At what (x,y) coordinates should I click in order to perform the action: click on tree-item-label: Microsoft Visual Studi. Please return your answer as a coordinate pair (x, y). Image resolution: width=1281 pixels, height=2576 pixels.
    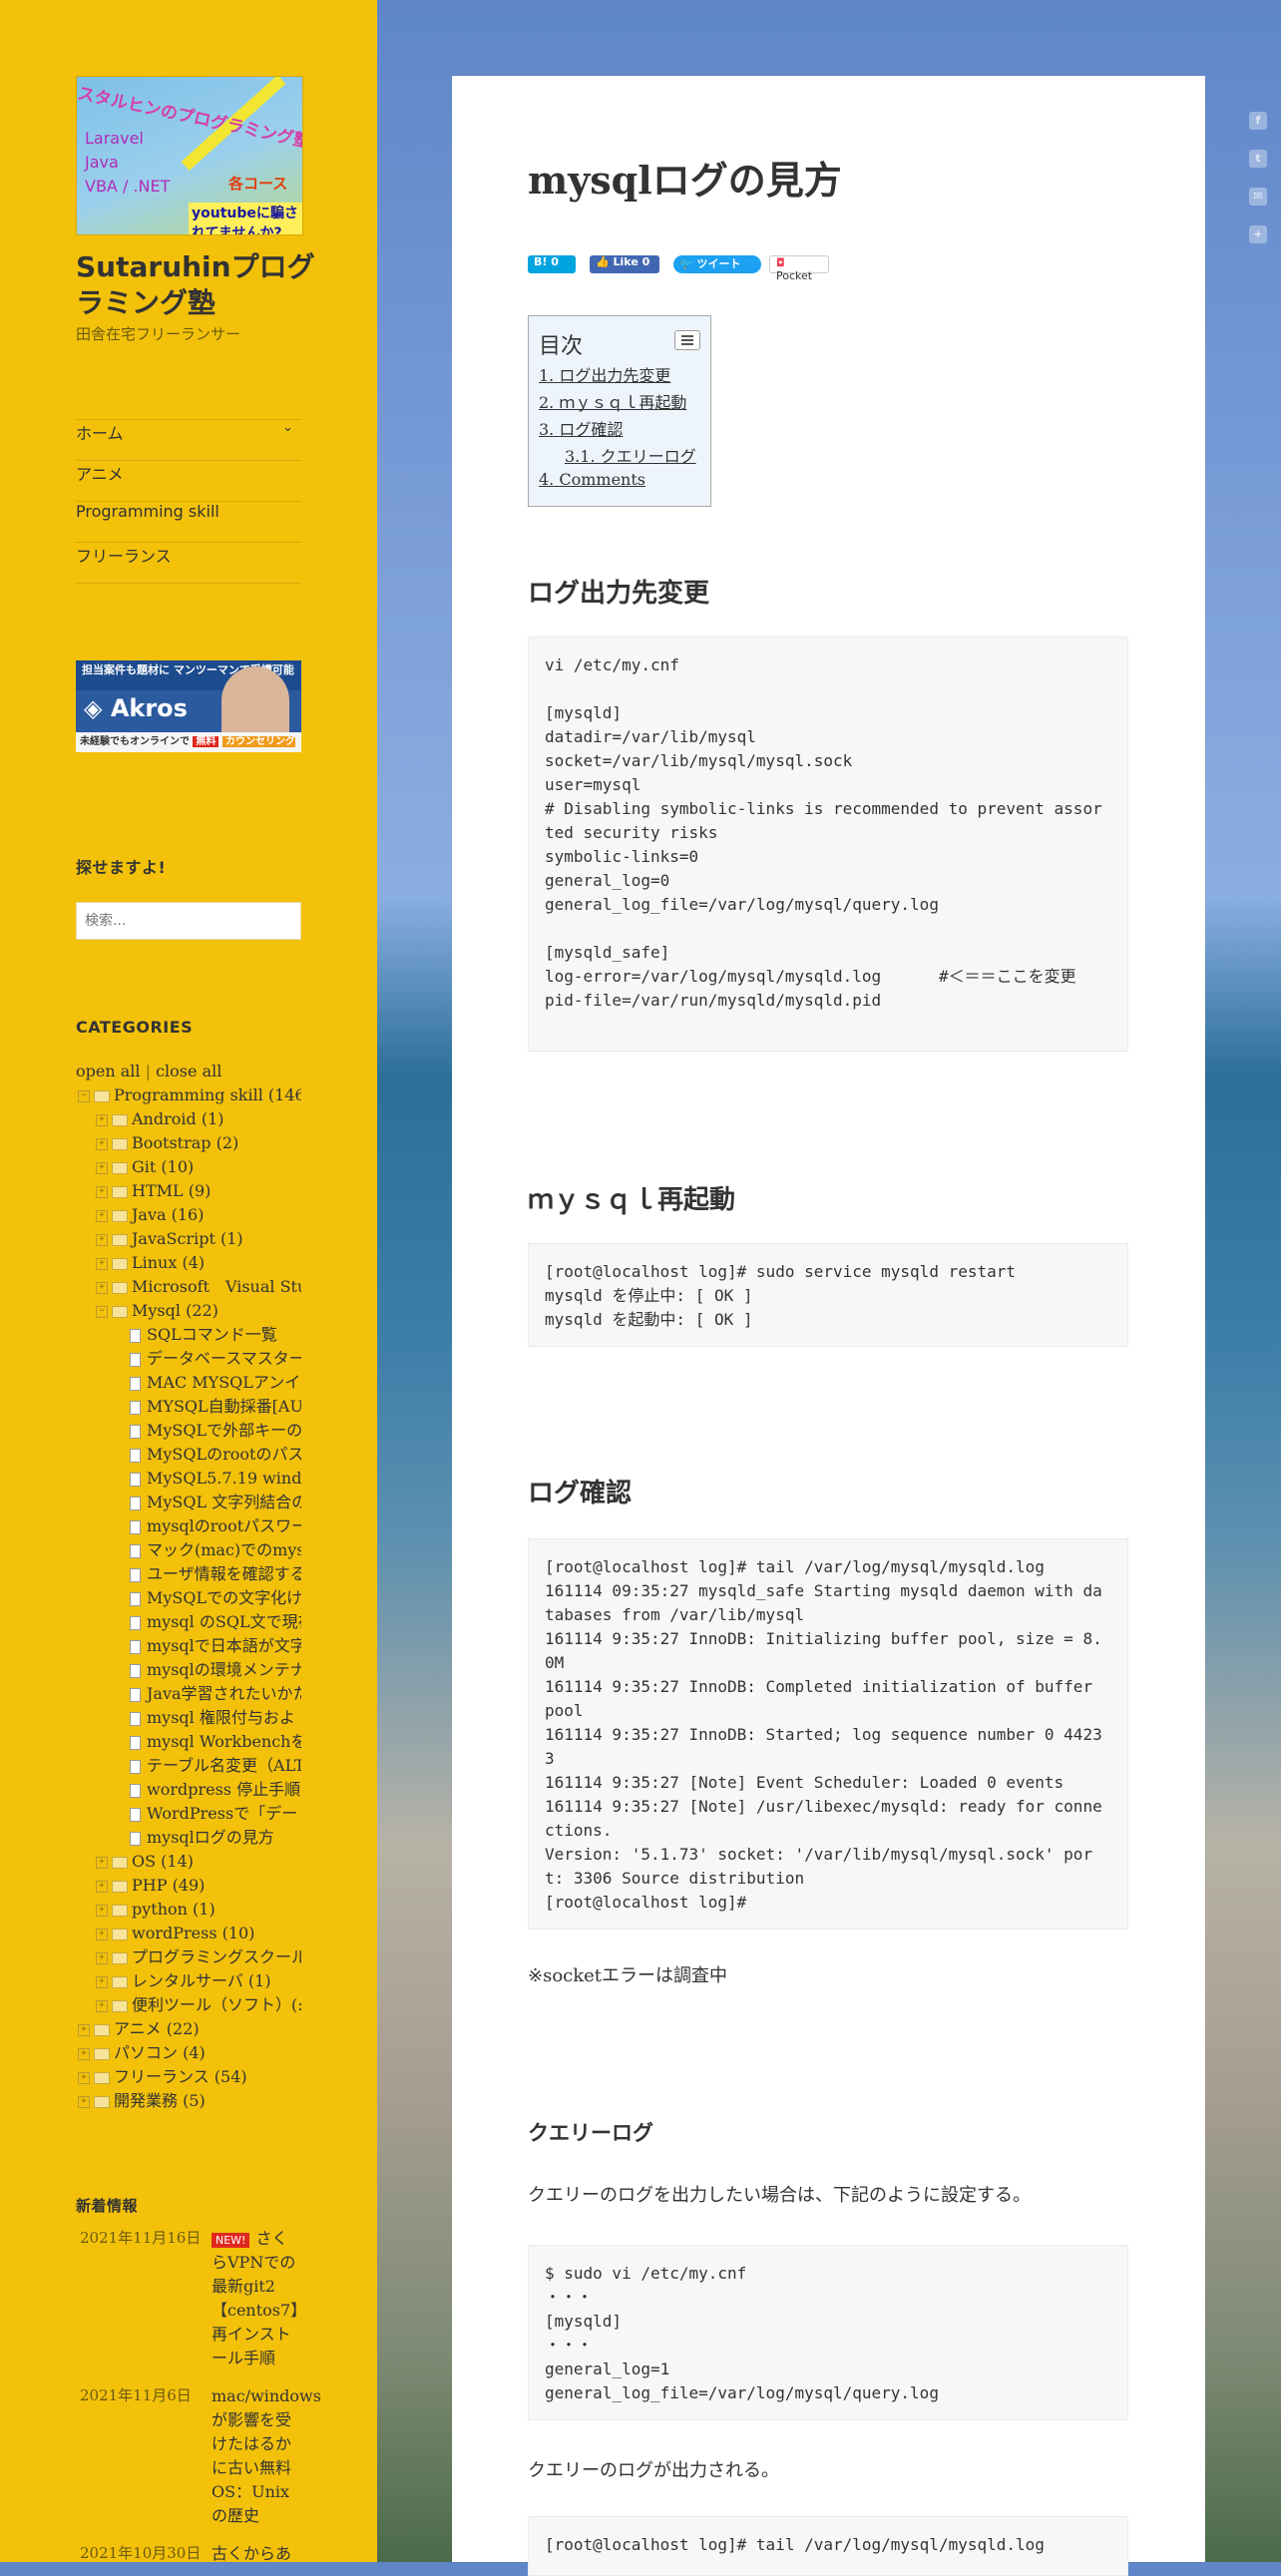
    Looking at the image, I should click on (216, 1286).